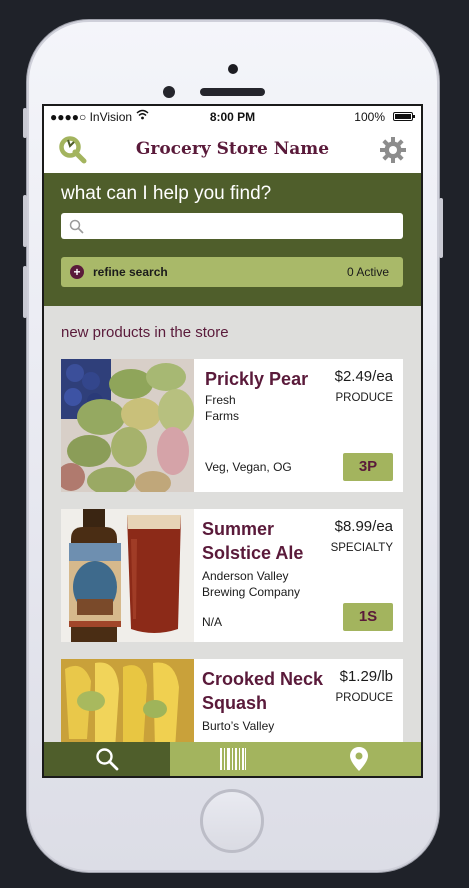 This screenshot has height=888, width=469. Describe the element at coordinates (393, 150) in the screenshot. I see `gear-icon` at that location.